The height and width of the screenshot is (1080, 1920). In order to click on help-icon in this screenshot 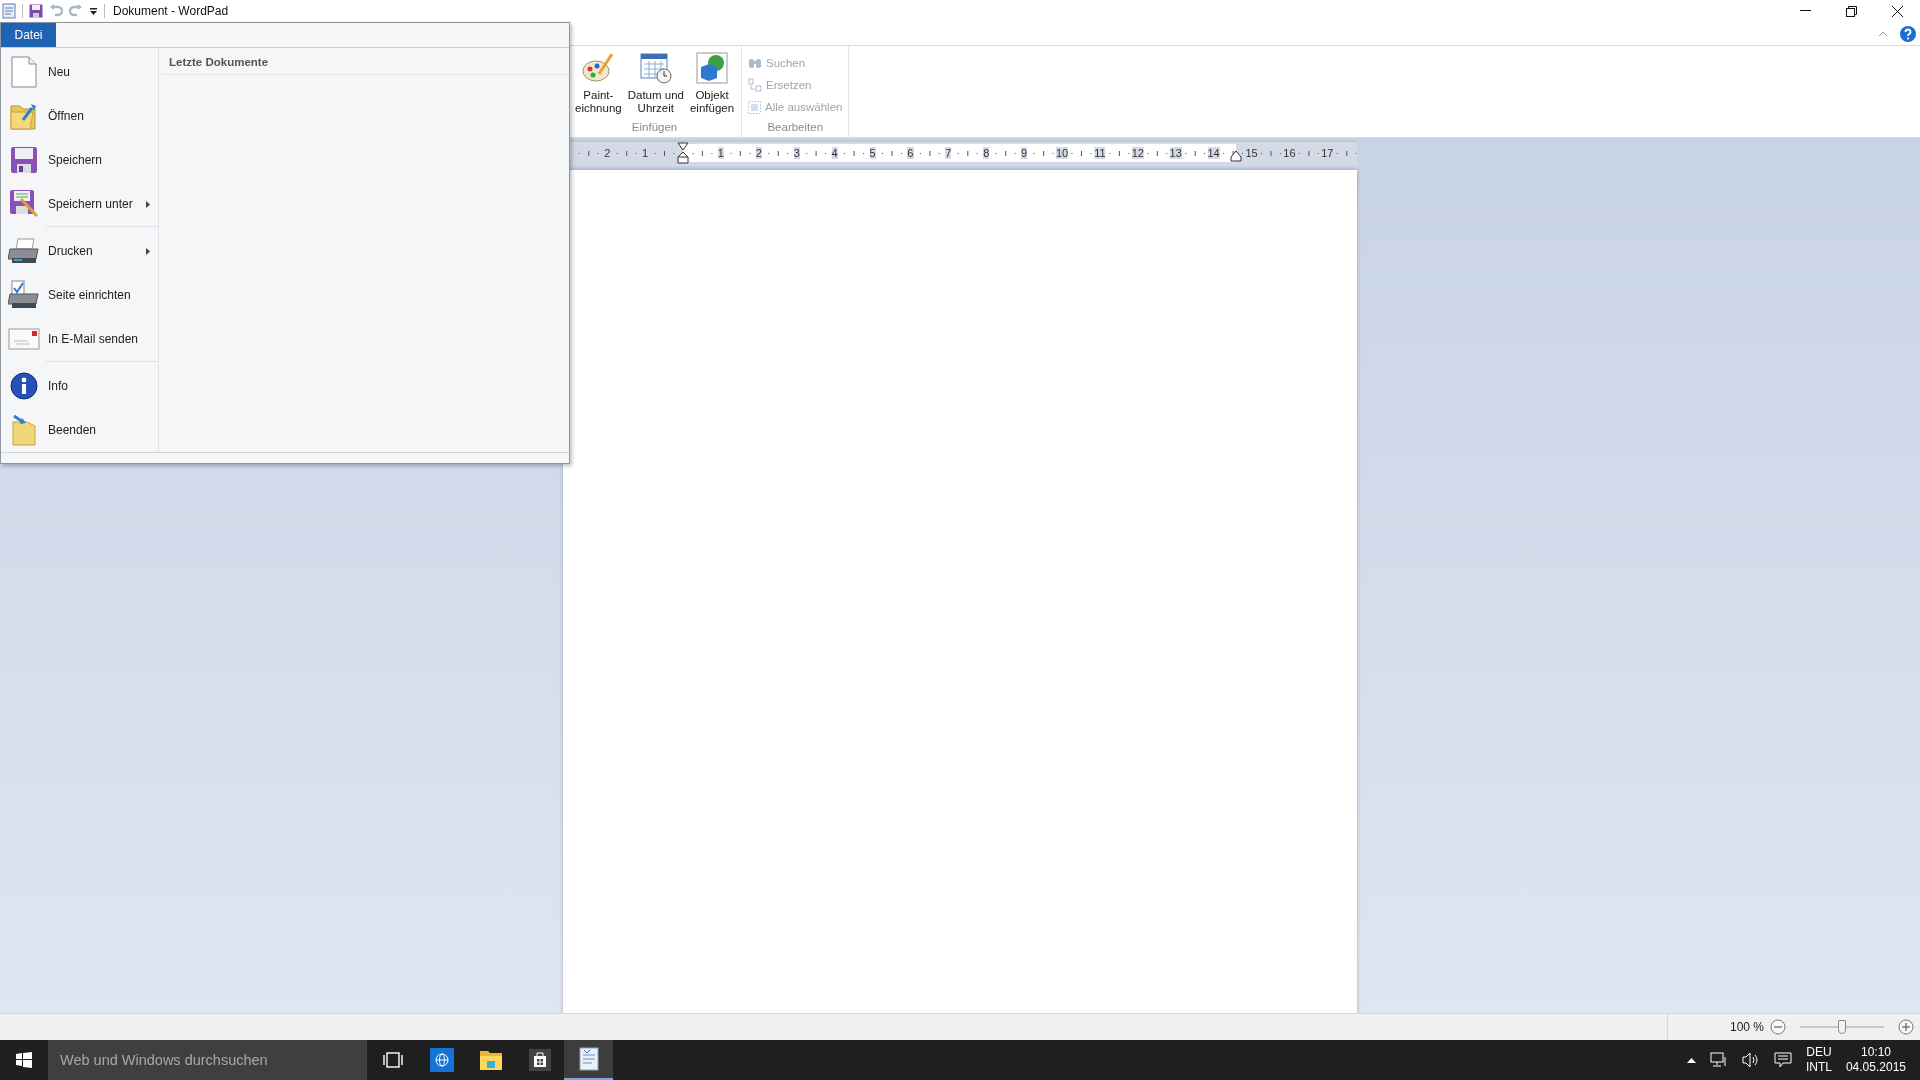, I will do `click(1908, 33)`.